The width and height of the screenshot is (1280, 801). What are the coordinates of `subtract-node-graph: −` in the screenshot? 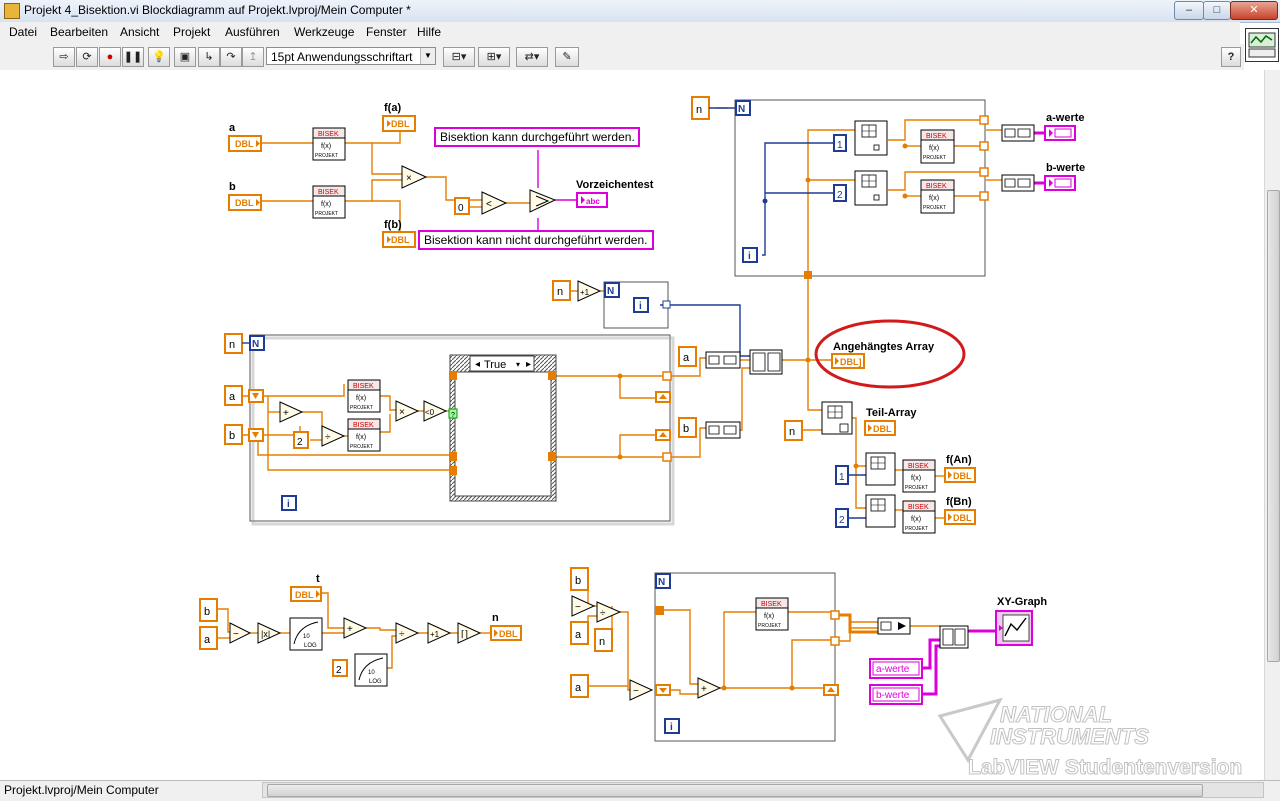 It's located at (583, 606).